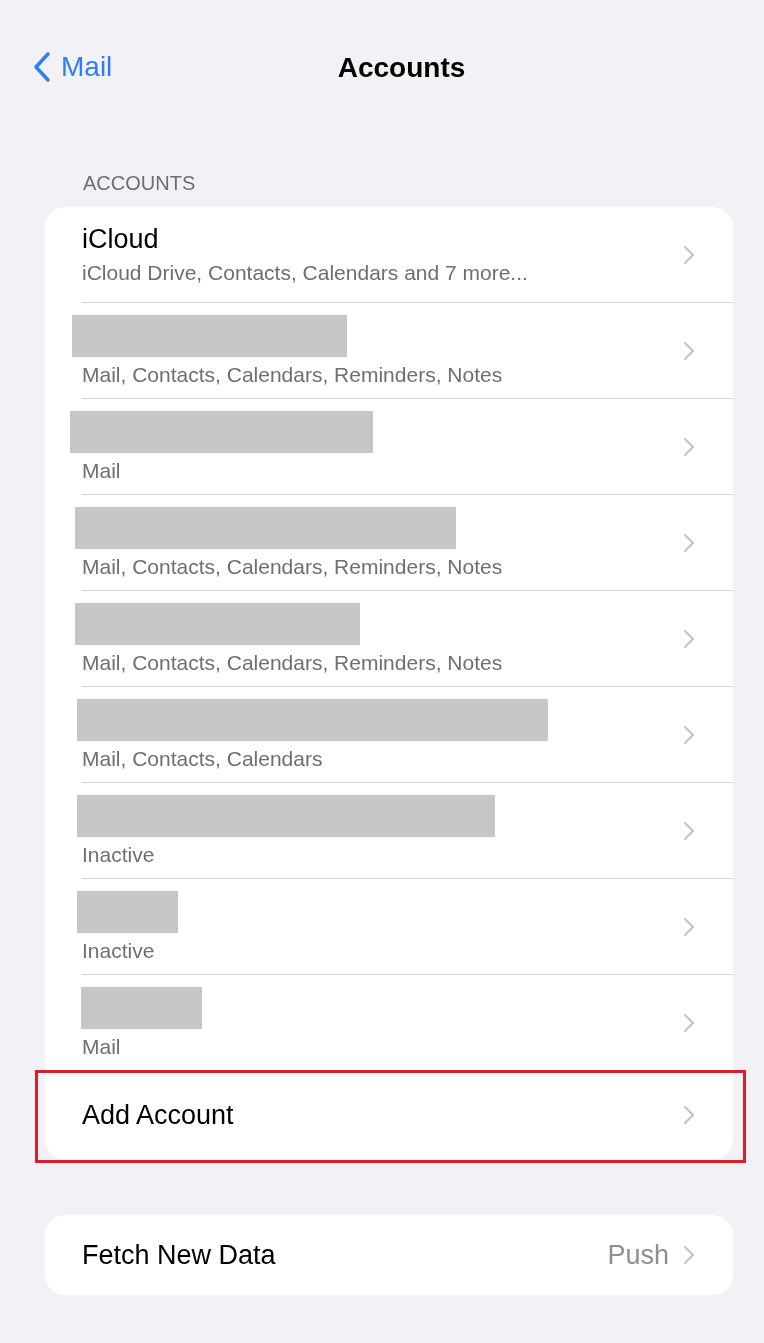  I want to click on add-account-row: Add Account, so click(407, 1115).